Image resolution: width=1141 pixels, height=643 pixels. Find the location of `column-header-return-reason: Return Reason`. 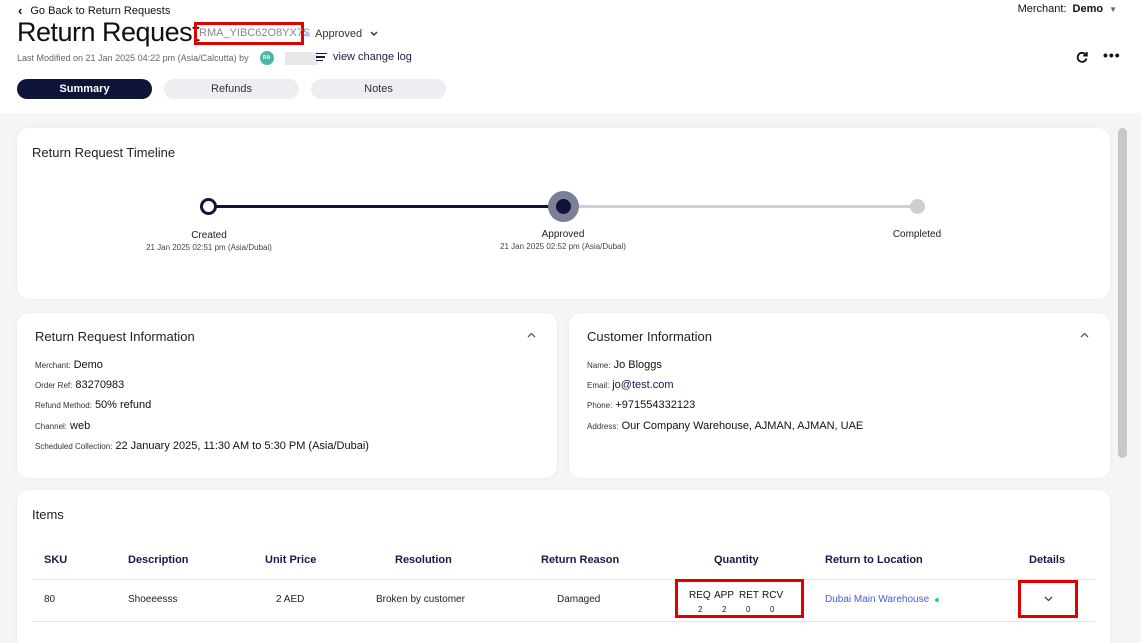

column-header-return-reason: Return Reason is located at coordinates (580, 560).